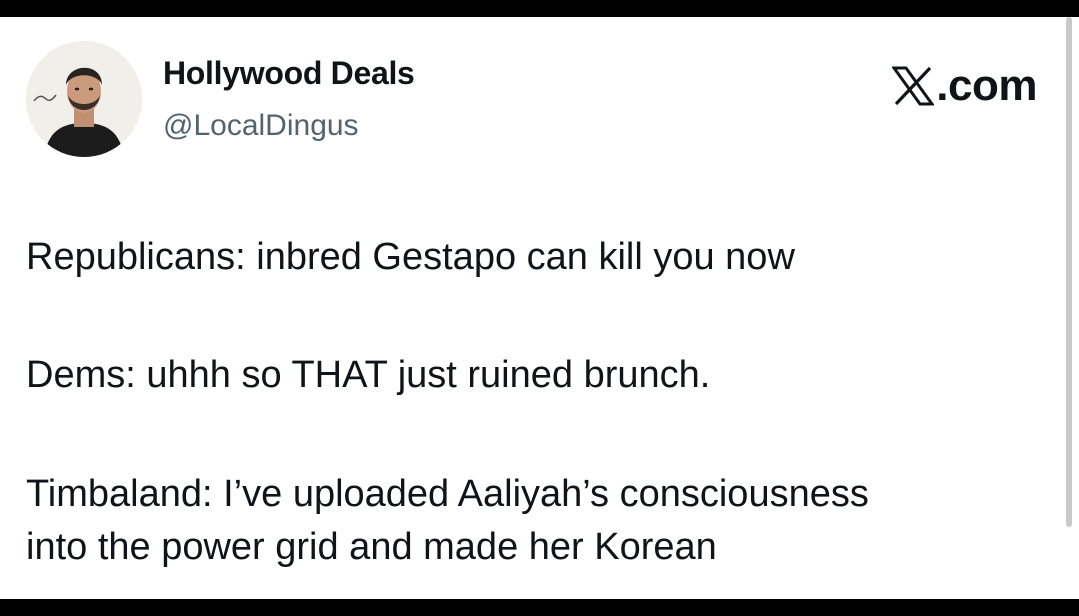 The width and height of the screenshot is (1079, 616). Describe the element at coordinates (368, 375) in the screenshot. I see `post-text-line: Dems: uhhh so THAT just ruined brunch.` at that location.